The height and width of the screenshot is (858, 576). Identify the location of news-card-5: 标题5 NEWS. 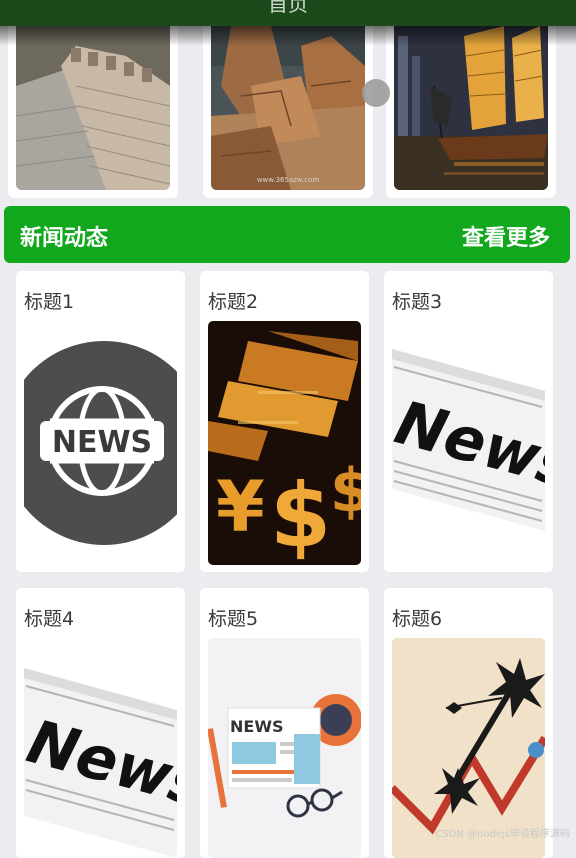
(284, 723).